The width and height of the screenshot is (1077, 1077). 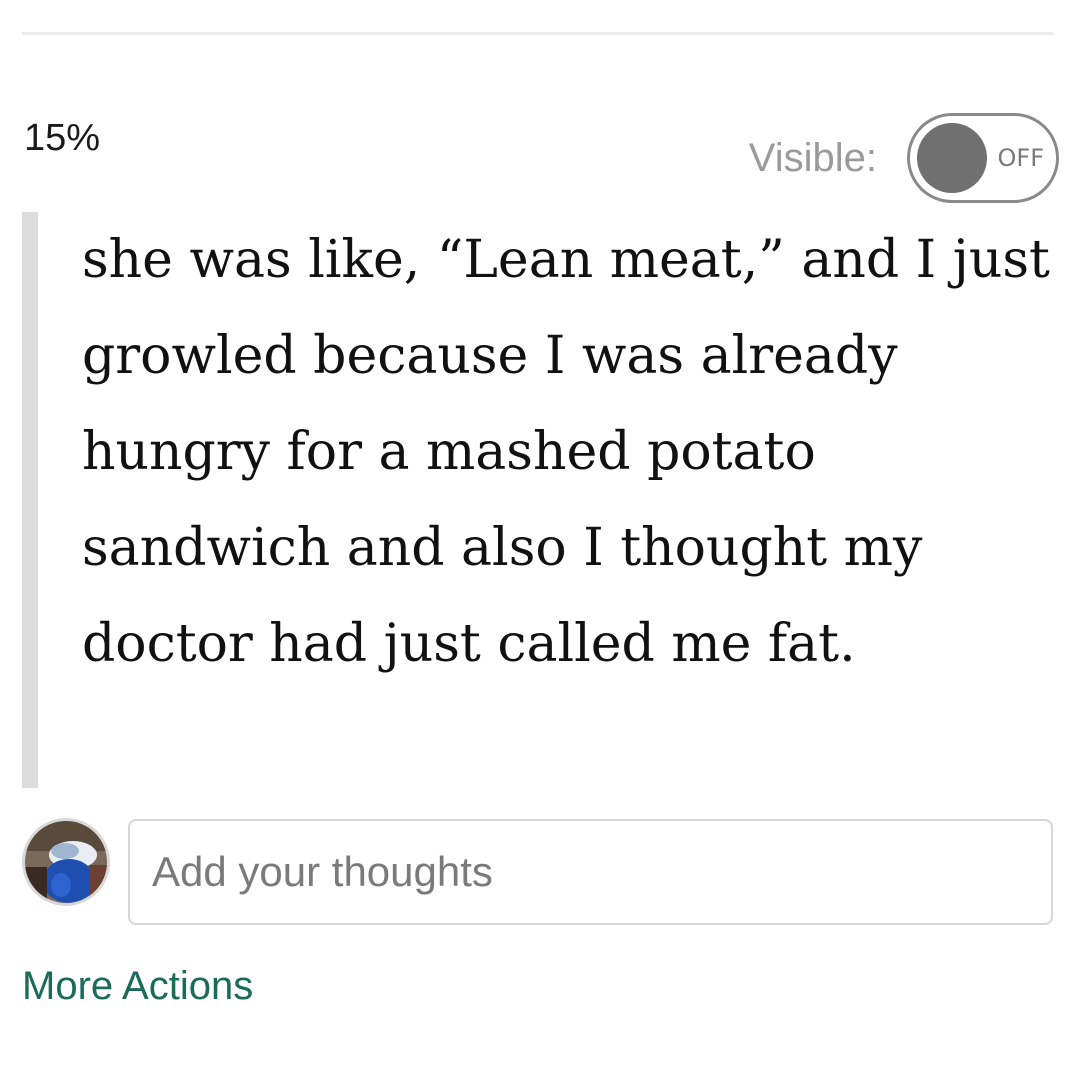 What do you see at coordinates (538, 33) in the screenshot?
I see `top-divider` at bounding box center [538, 33].